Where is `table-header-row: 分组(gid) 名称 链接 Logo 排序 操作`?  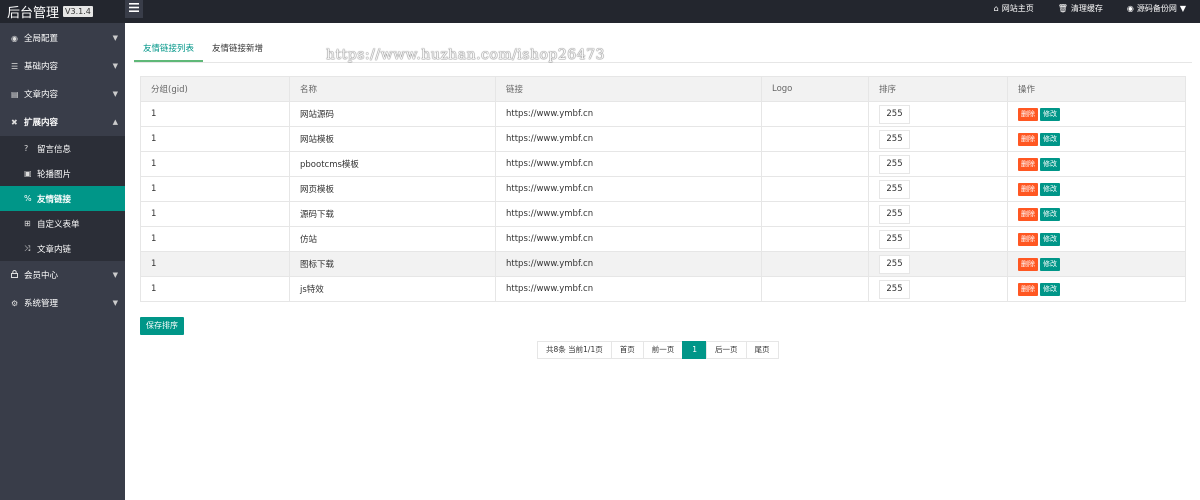
table-header-row: 分组(gid) 名称 链接 Logo 排序 操作 is located at coordinates (663, 89).